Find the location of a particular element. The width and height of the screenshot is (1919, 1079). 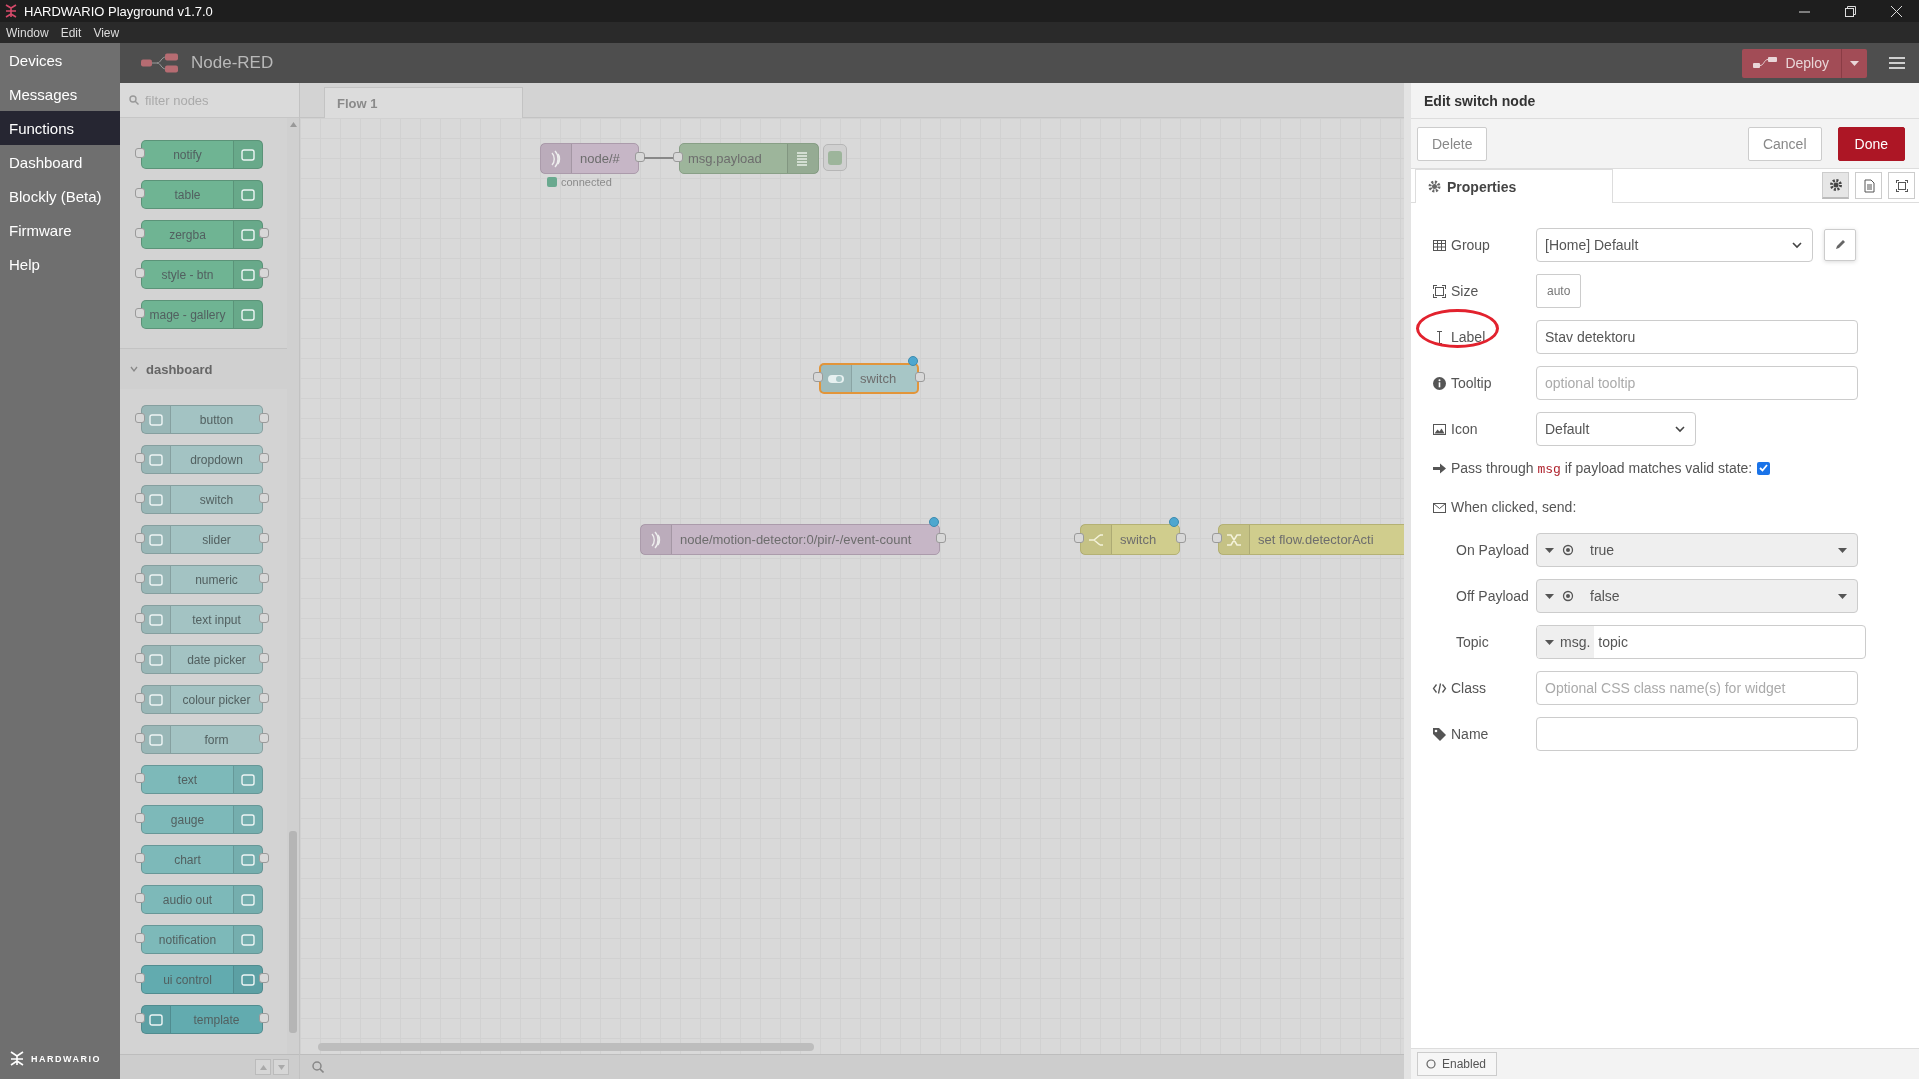

palette-node: numeric is located at coordinates (202, 579).